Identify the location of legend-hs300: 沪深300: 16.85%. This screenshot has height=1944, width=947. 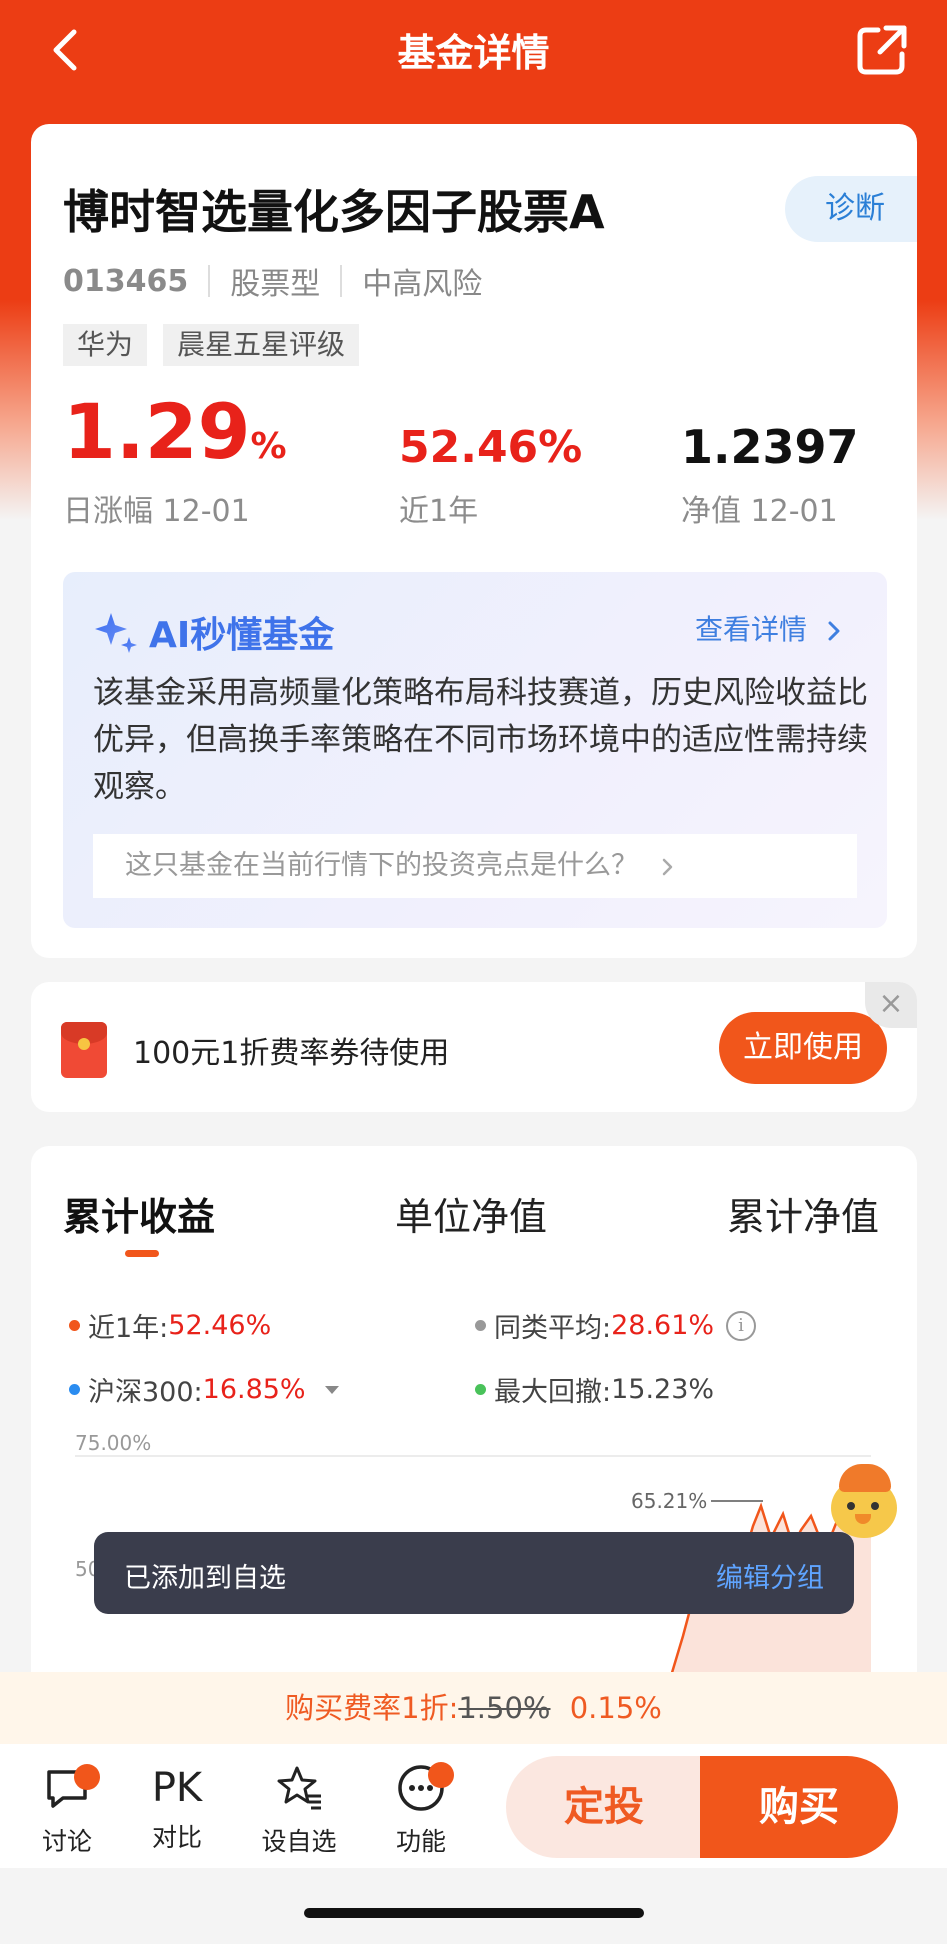
(204, 1389).